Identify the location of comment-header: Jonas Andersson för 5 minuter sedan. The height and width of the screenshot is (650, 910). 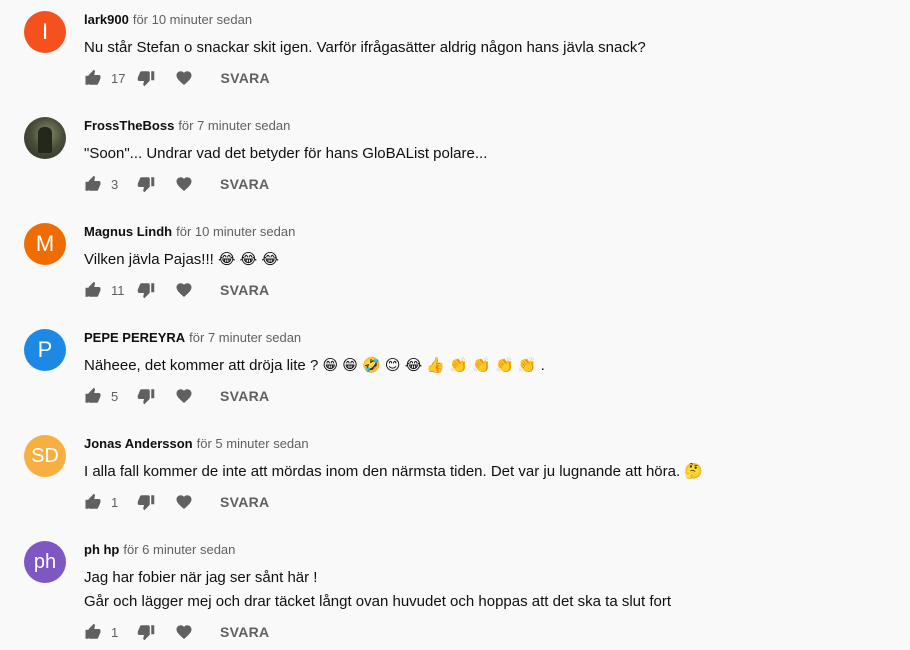
(196, 444).